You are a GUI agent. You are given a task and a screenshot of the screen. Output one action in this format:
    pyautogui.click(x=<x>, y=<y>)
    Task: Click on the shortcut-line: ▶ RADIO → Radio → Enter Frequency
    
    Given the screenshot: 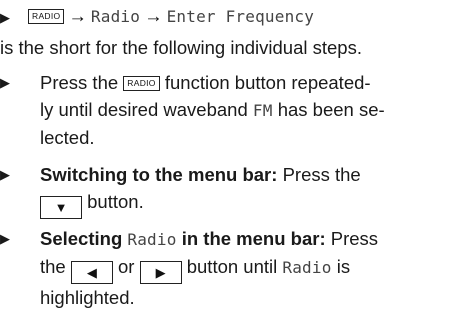 What is the action you would take?
    pyautogui.click(x=157, y=17)
    